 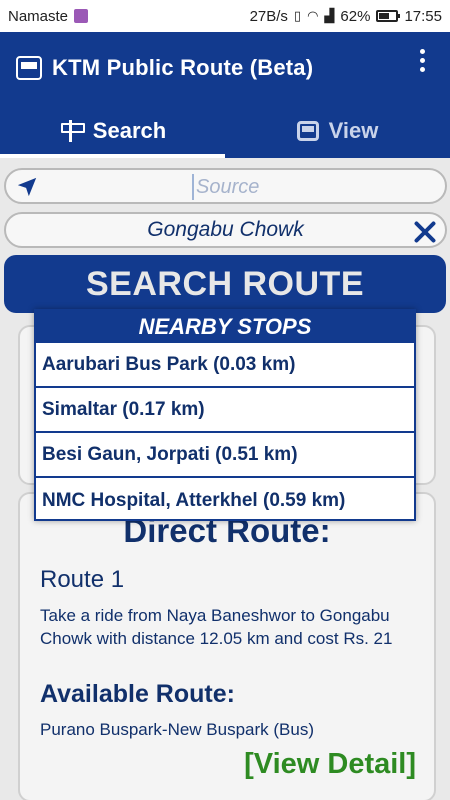 What do you see at coordinates (330, 764) in the screenshot?
I see `view-detail-link: [View Detail]` at bounding box center [330, 764].